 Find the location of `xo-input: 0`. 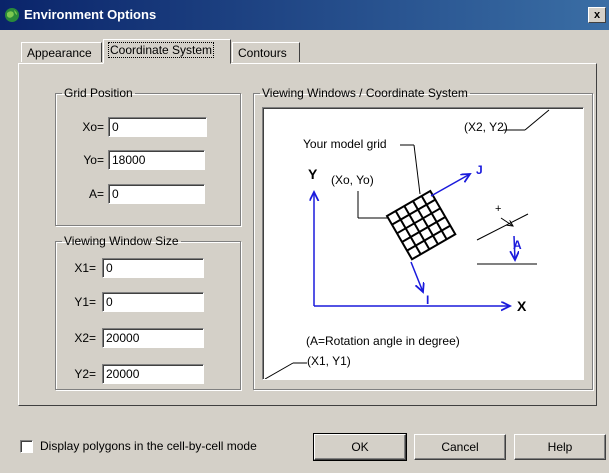

xo-input: 0 is located at coordinates (157, 127).